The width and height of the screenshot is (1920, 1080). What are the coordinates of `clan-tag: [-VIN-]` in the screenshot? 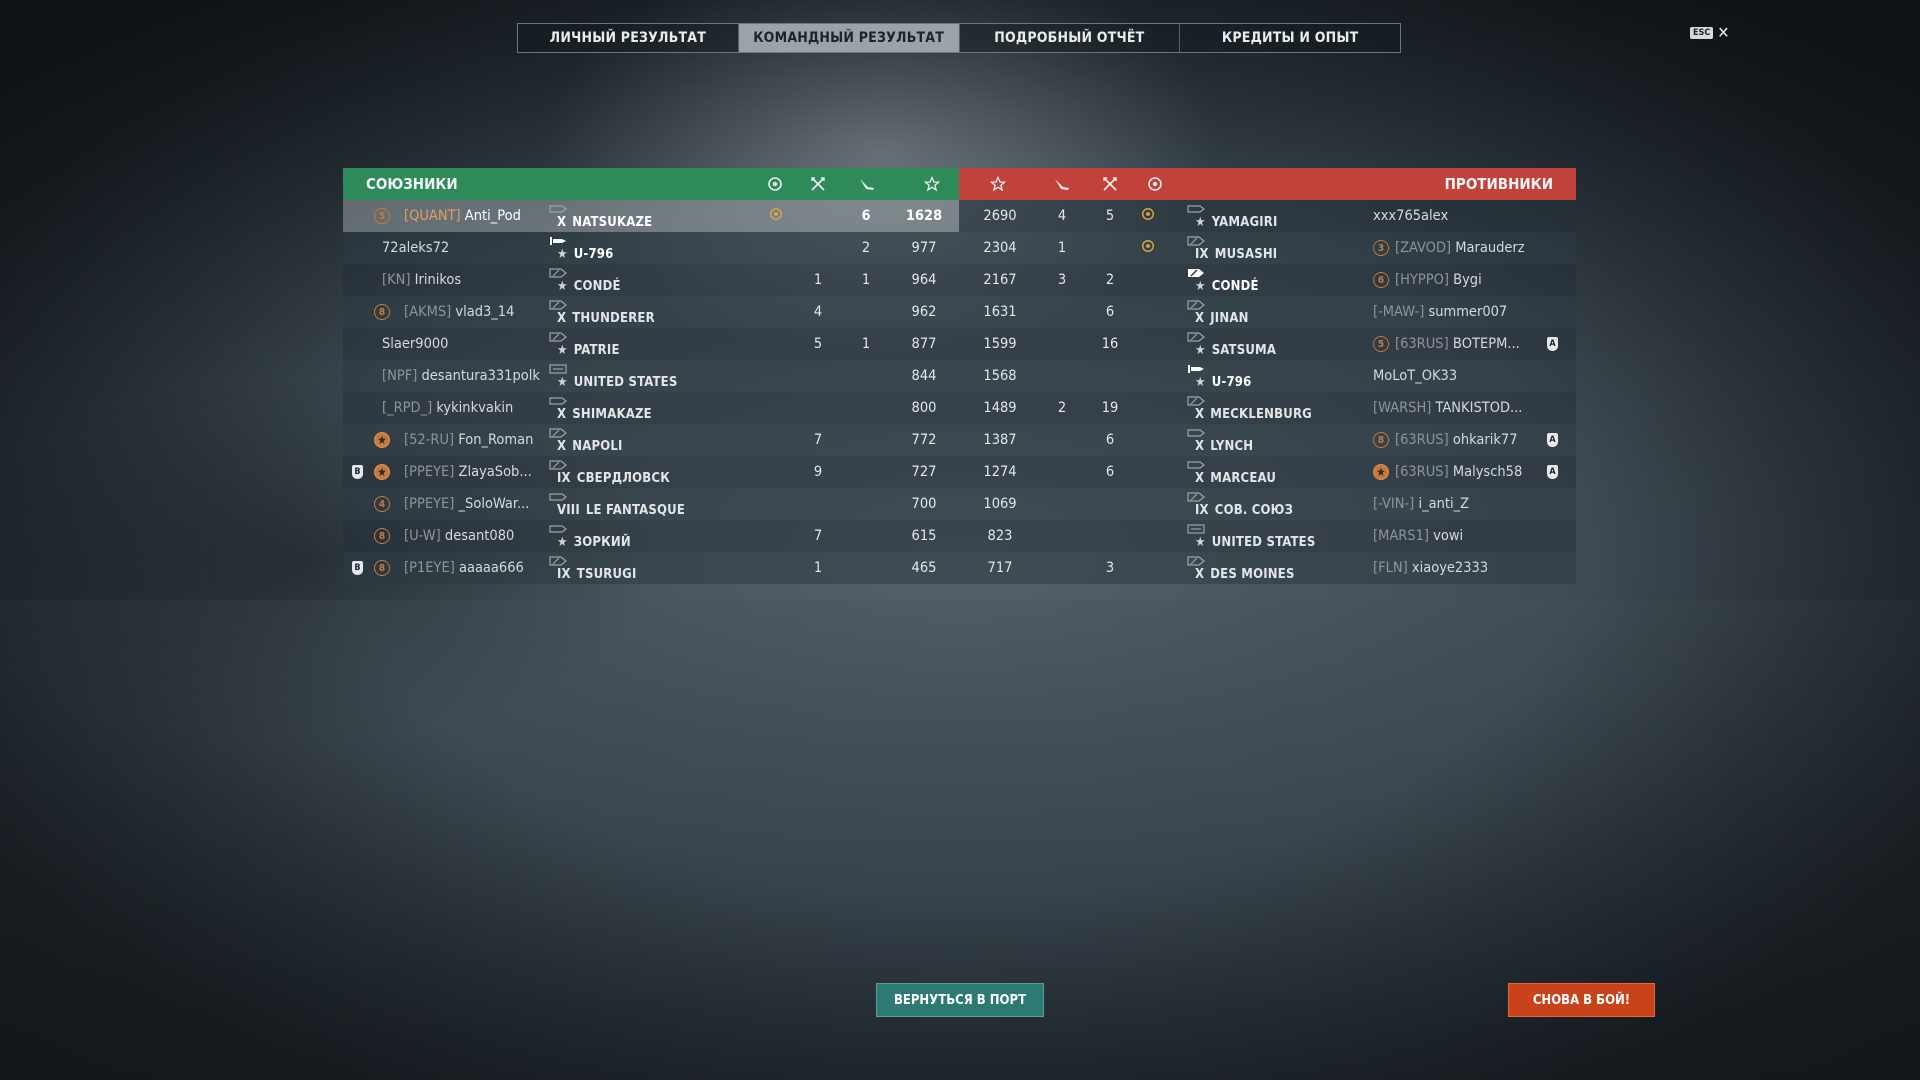 It's located at (1394, 504).